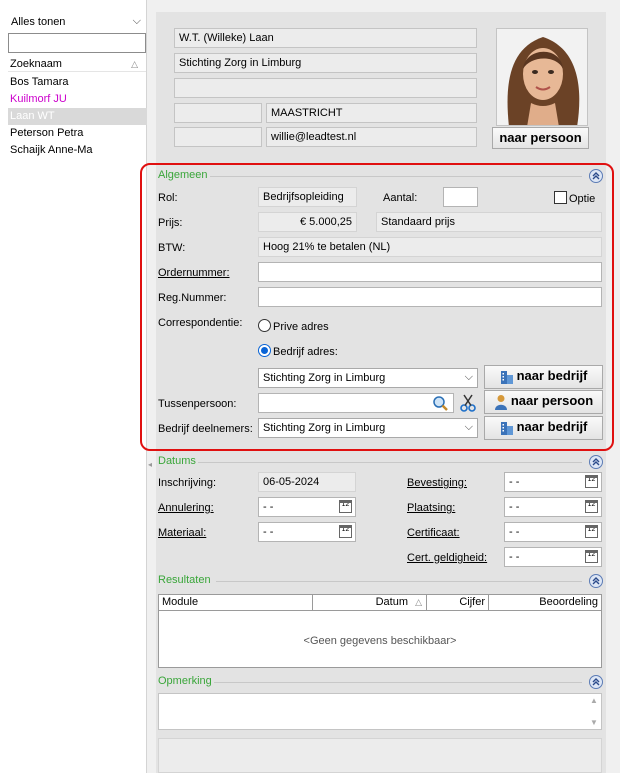 The height and width of the screenshot is (773, 620). Describe the element at coordinates (172, 248) in the screenshot. I see `btw-label: BTW:` at that location.